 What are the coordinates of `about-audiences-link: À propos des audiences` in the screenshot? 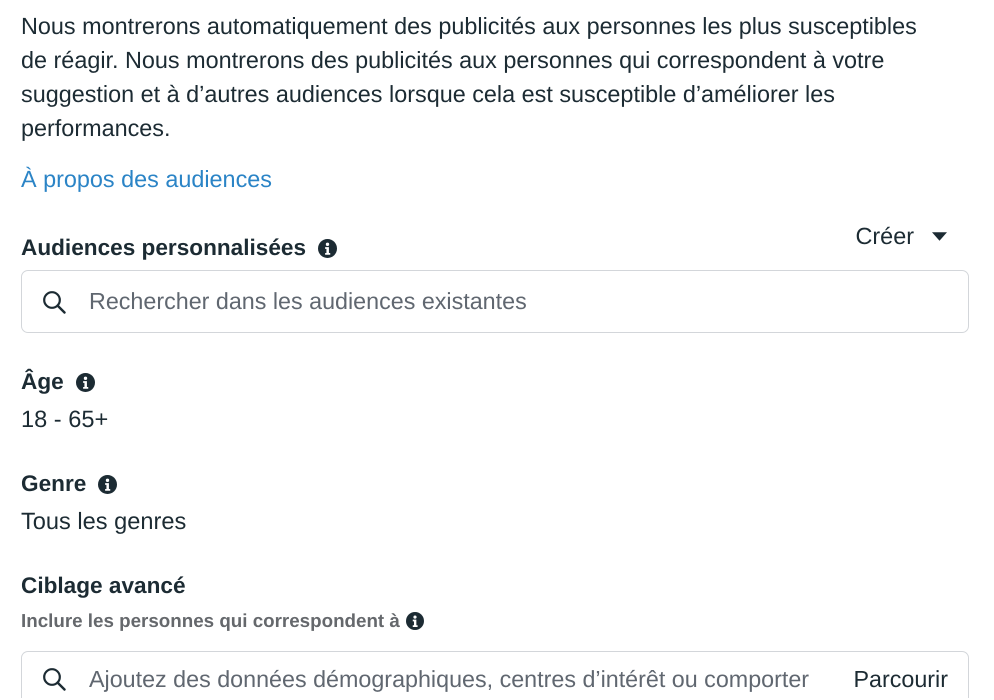 It's located at (146, 179).